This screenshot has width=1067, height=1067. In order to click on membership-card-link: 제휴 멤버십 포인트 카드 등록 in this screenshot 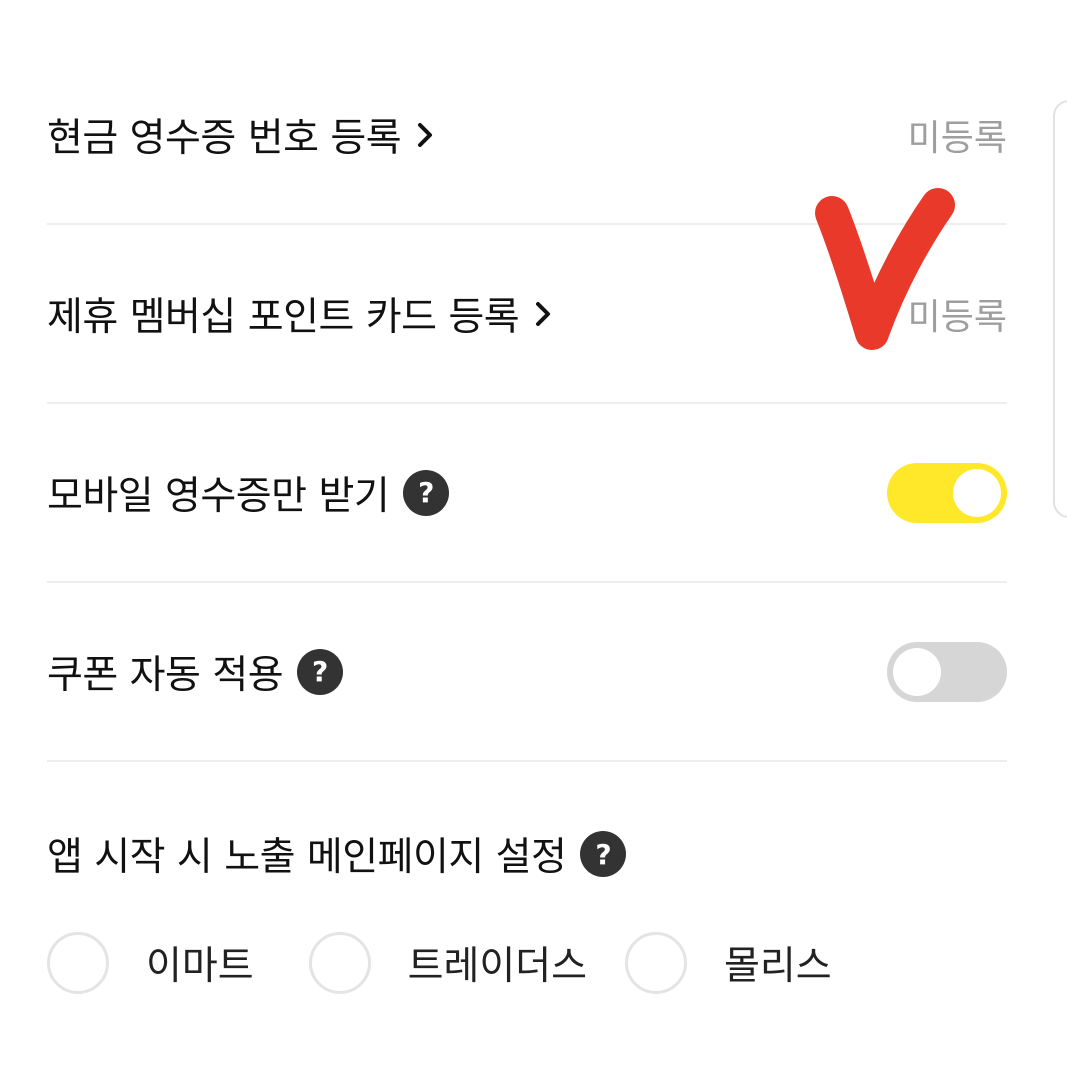, I will do `click(299, 314)`.